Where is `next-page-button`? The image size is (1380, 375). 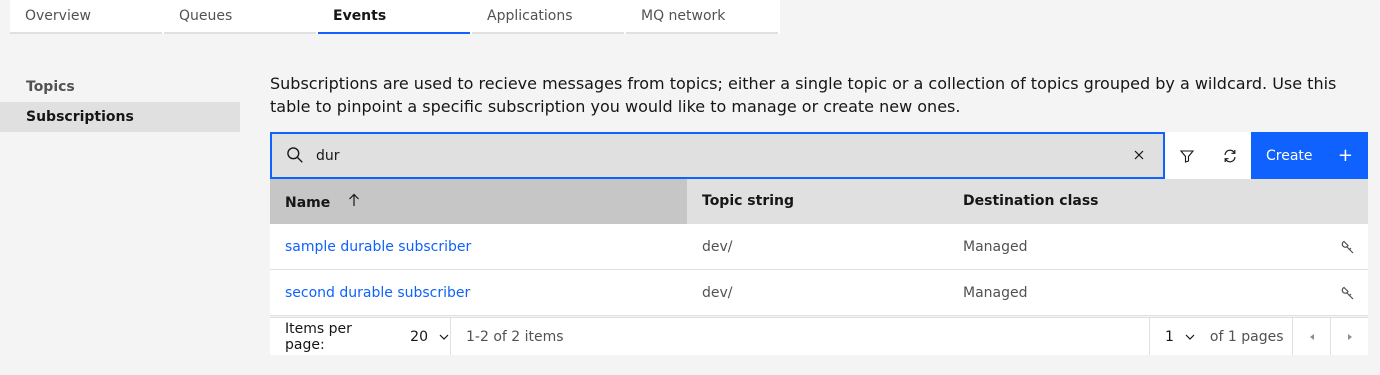
next-page-button is located at coordinates (1349, 336).